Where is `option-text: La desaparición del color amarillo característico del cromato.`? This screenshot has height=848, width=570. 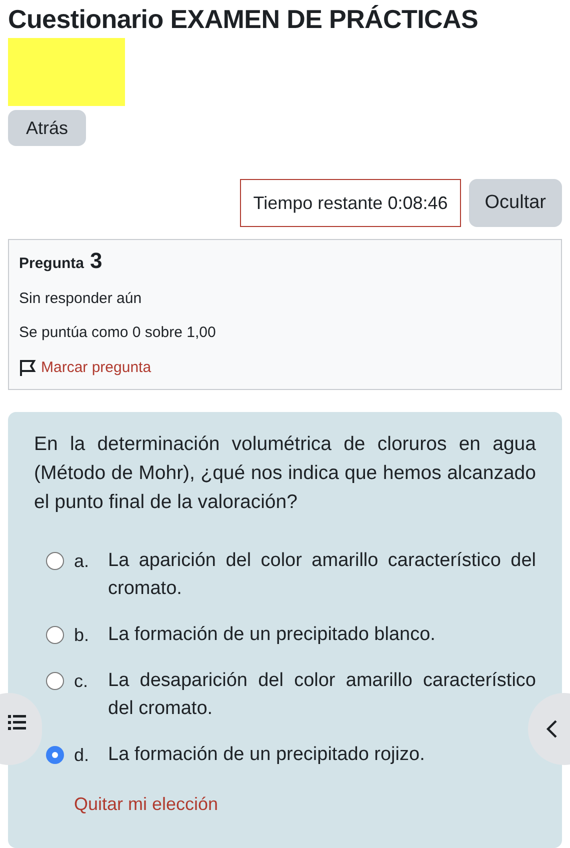
option-text: La desaparición del color amarillo característico del cromato. is located at coordinates (322, 695).